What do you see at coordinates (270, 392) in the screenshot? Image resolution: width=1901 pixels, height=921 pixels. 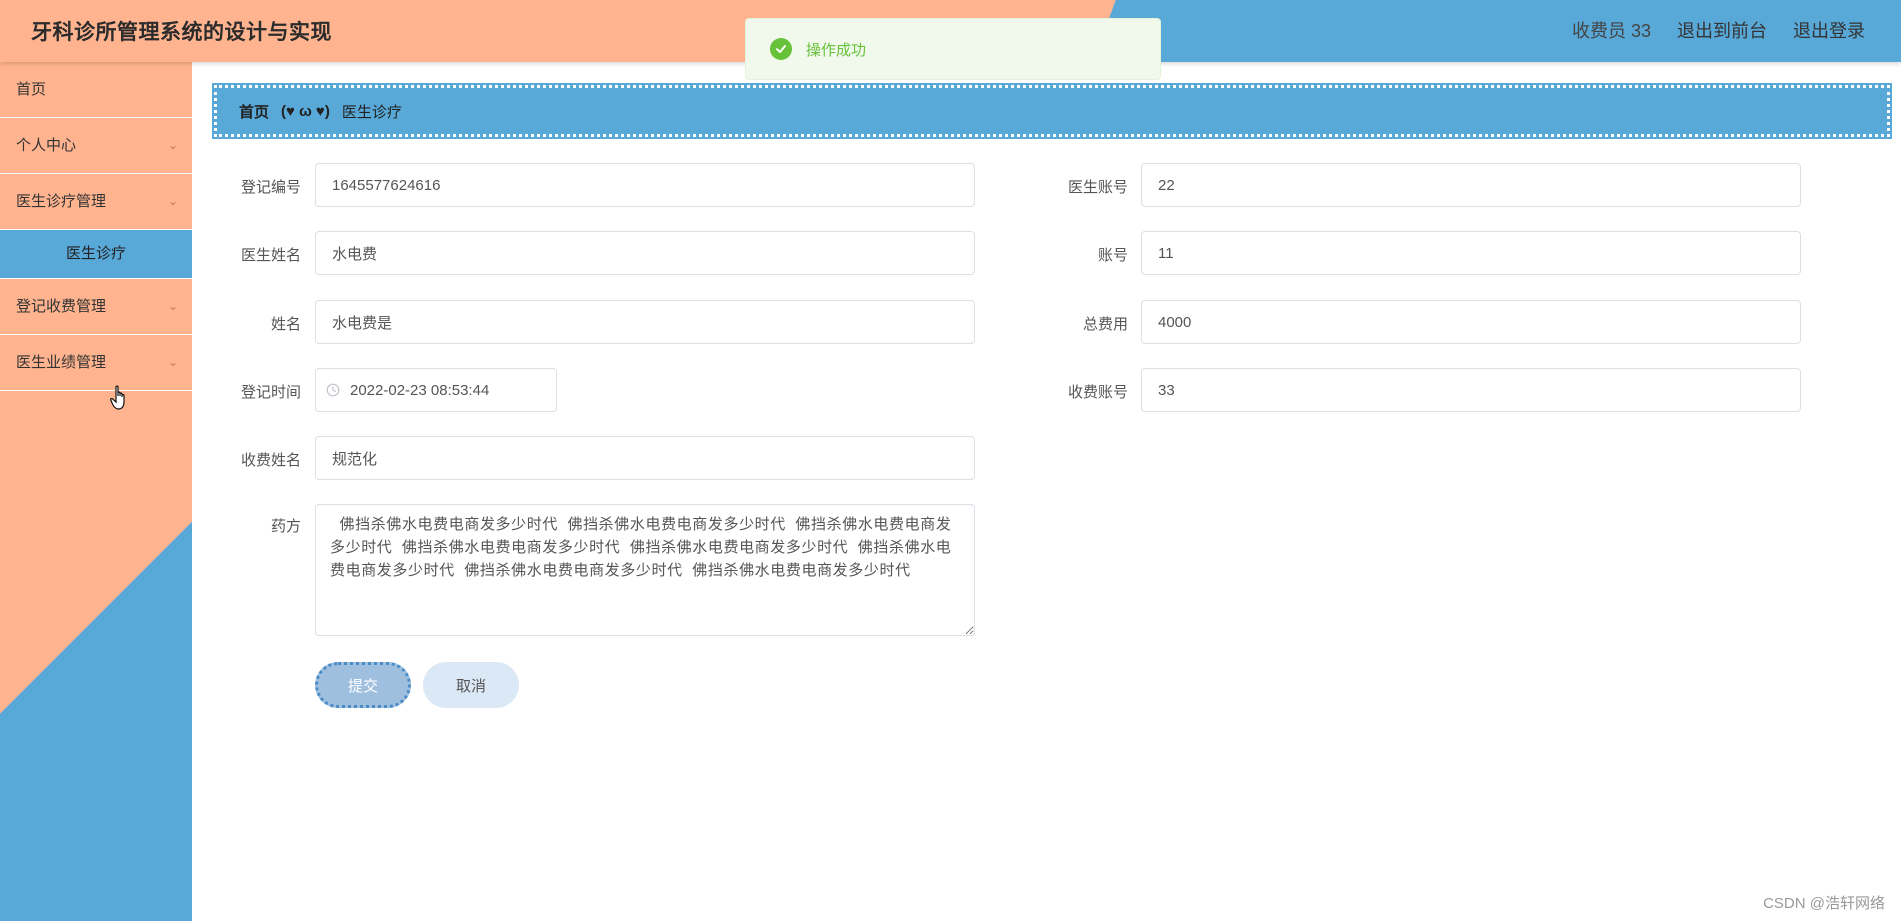 I see `registration-time-label: 登记时间` at bounding box center [270, 392].